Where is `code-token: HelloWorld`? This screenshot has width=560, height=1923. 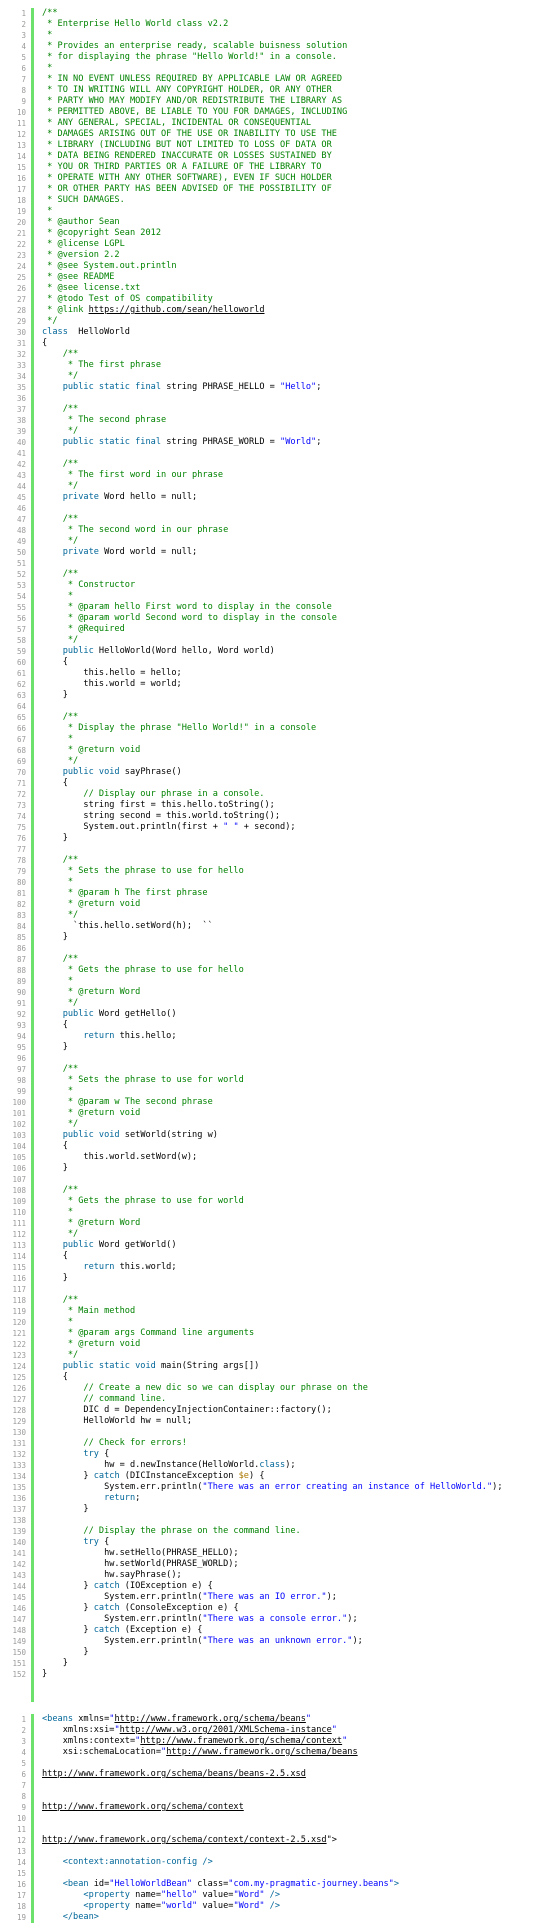 code-token: HelloWorld is located at coordinates (98, 332).